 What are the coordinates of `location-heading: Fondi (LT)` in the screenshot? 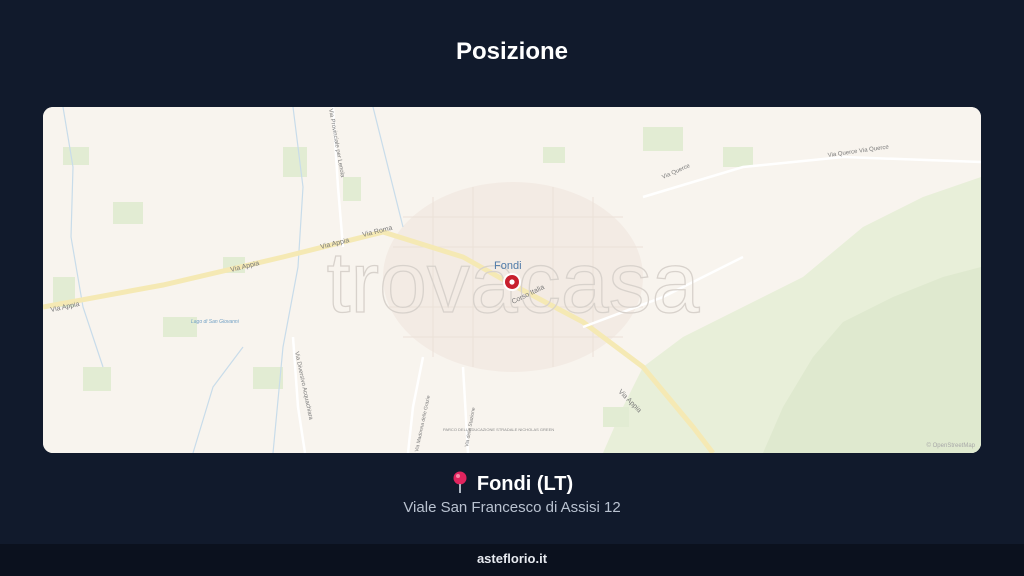 It's located at (512, 483).